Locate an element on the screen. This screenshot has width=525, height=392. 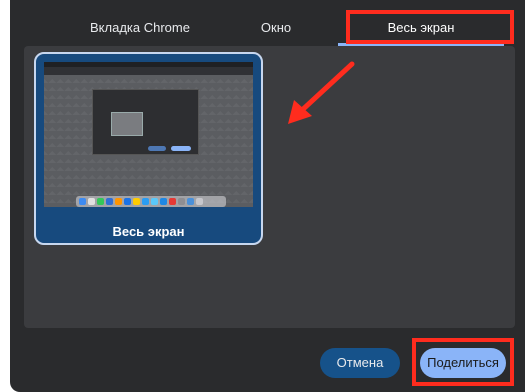
tab-window: Окно is located at coordinates (276, 28).